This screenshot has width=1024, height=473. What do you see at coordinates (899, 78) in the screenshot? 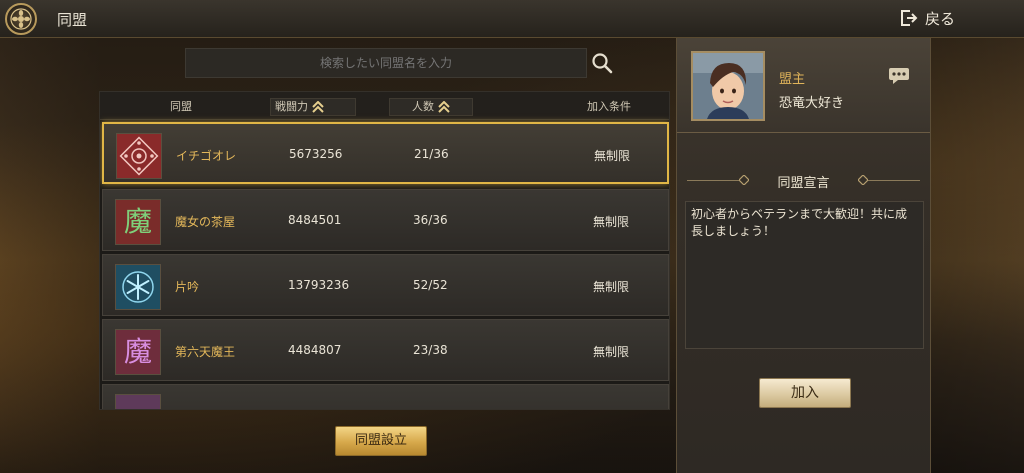
I see `chat-icon` at bounding box center [899, 78].